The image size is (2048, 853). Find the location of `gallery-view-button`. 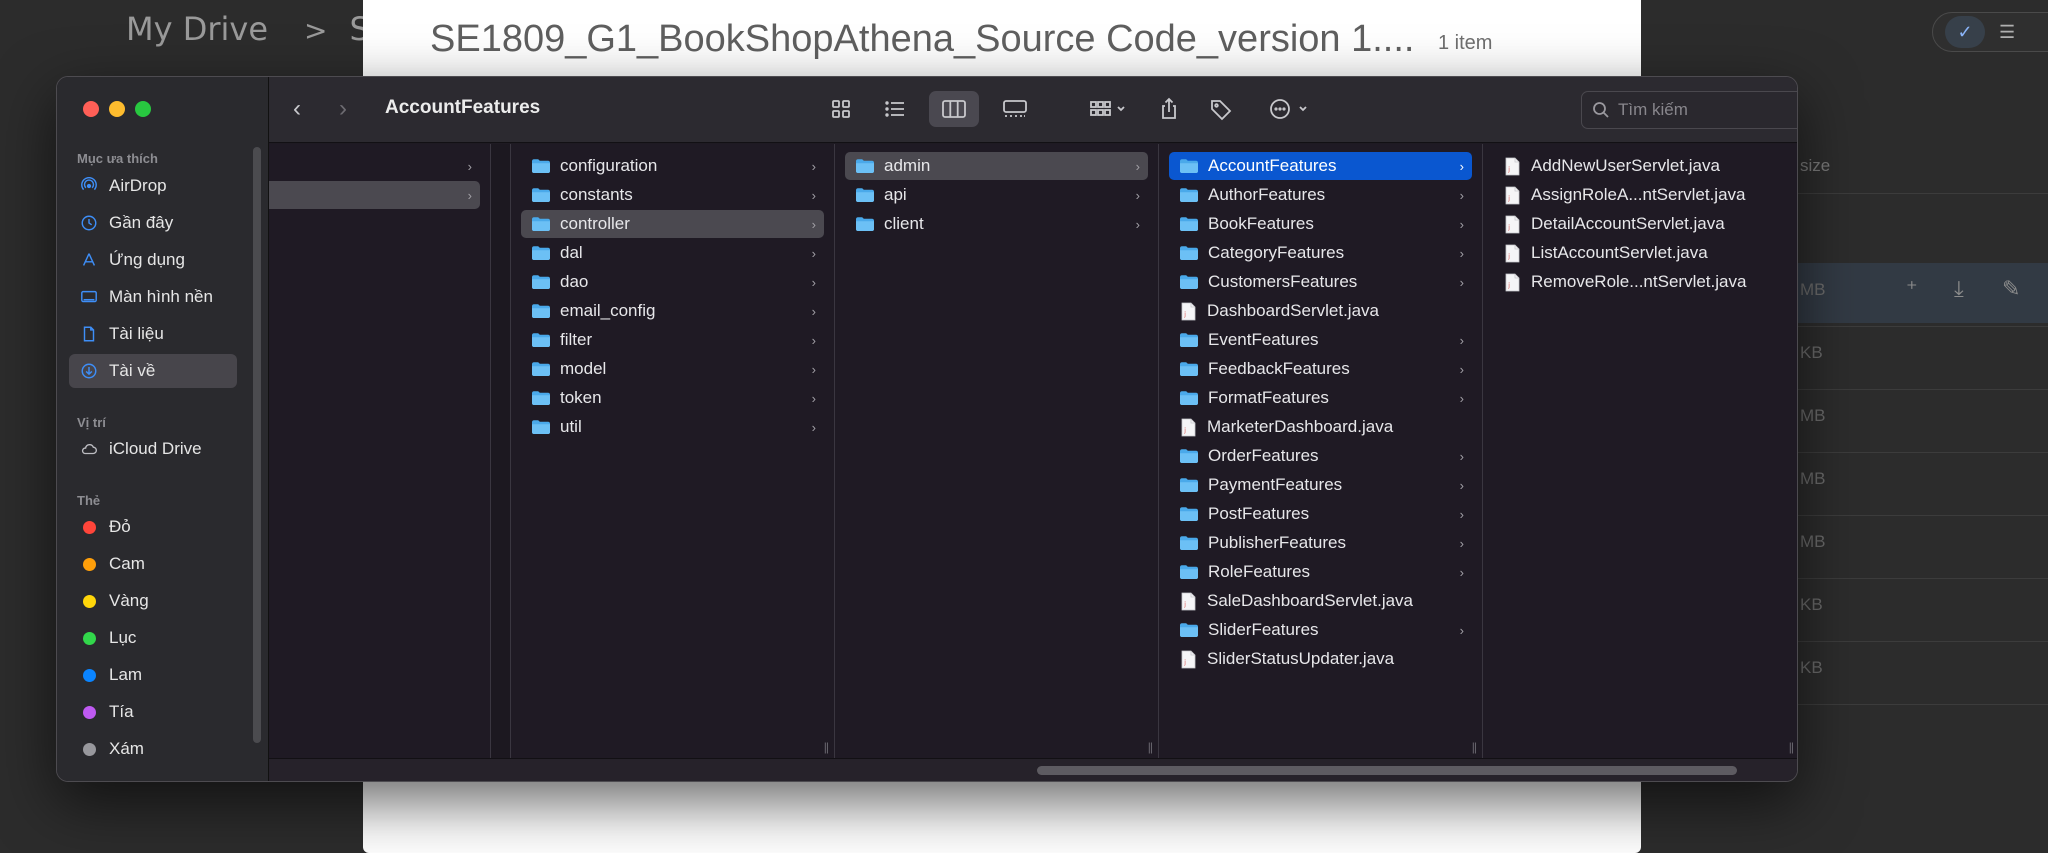

gallery-view-button is located at coordinates (1015, 109).